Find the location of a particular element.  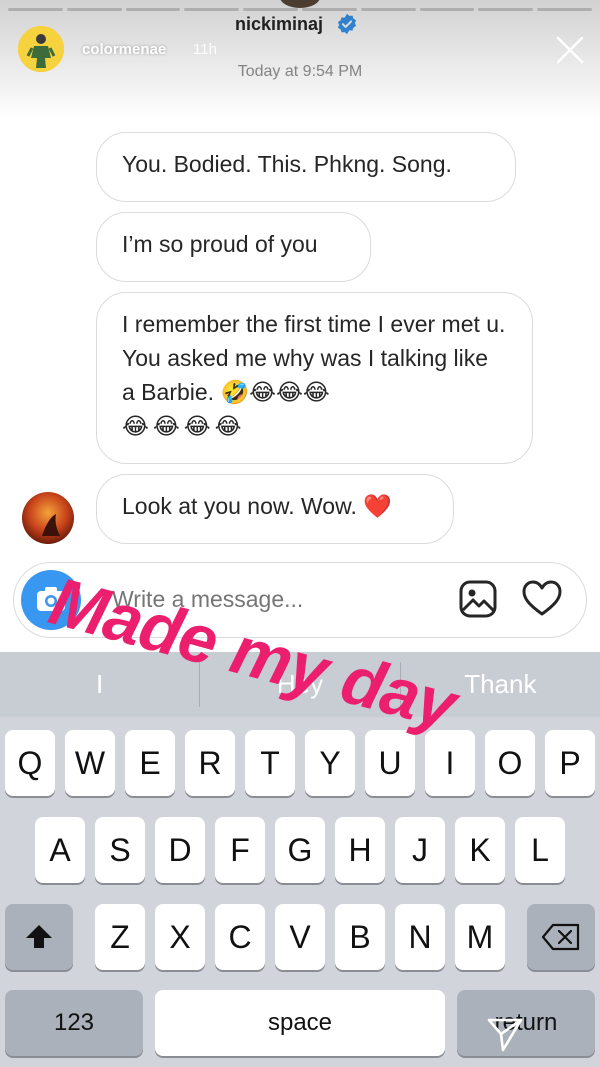

sender-avatar-image-icon is located at coordinates (48, 518).